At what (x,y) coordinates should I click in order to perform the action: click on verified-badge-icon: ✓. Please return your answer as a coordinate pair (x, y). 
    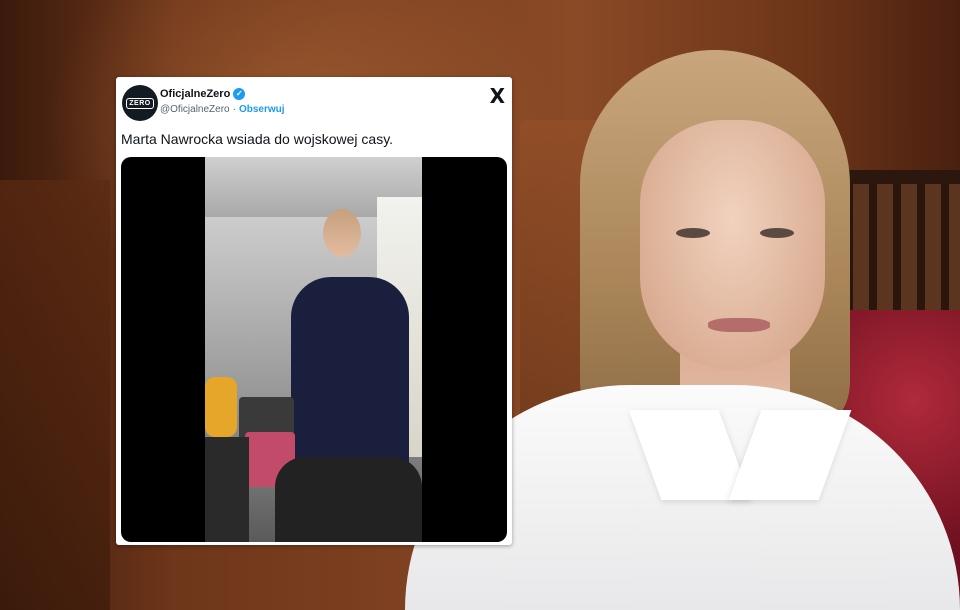
    Looking at the image, I should click on (239, 94).